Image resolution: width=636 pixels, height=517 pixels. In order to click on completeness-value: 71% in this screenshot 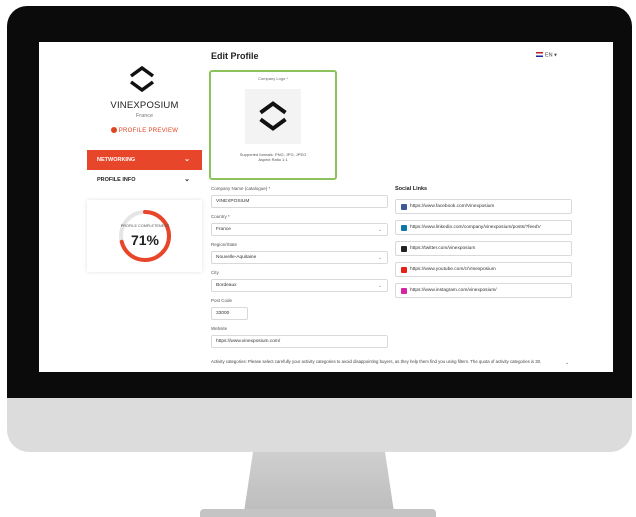, I will do `click(145, 240)`.